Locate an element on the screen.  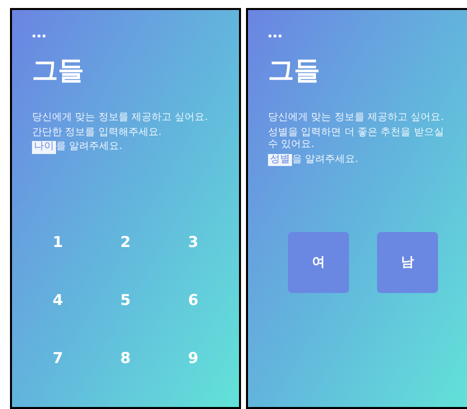
keypad-key: 8 is located at coordinates (126, 358).